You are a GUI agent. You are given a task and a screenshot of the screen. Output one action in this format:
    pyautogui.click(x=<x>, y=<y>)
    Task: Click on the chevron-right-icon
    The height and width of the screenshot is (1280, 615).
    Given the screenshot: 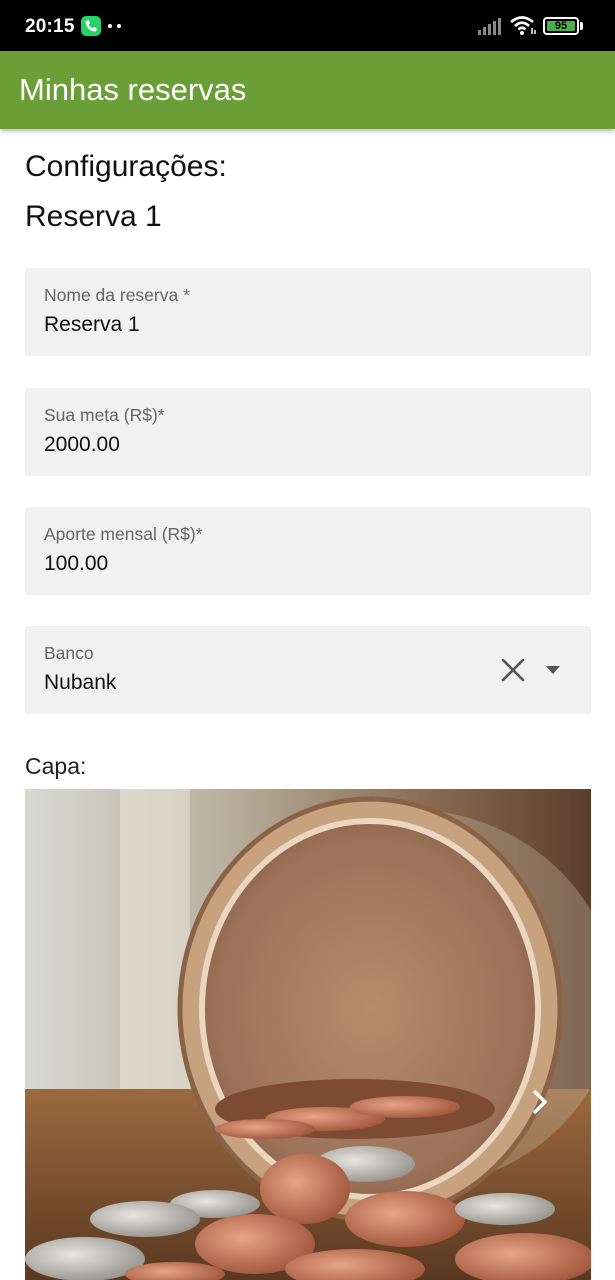 What is the action you would take?
    pyautogui.click(x=540, y=1102)
    